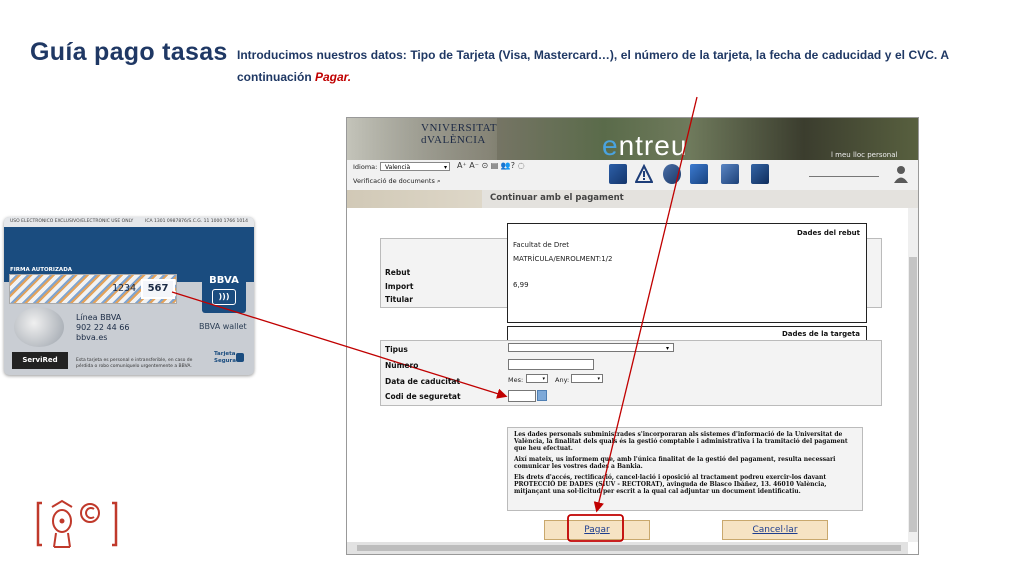  Describe the element at coordinates (402, 365) in the screenshot. I see `label-numero: Número` at that location.